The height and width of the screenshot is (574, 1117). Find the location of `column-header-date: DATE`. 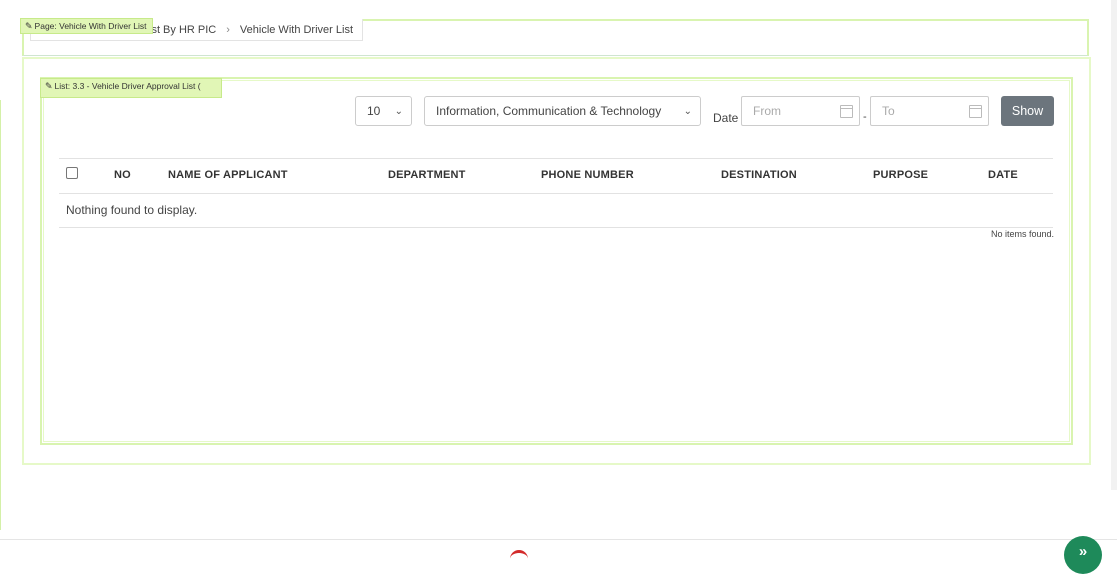

column-header-date: DATE is located at coordinates (1003, 175).